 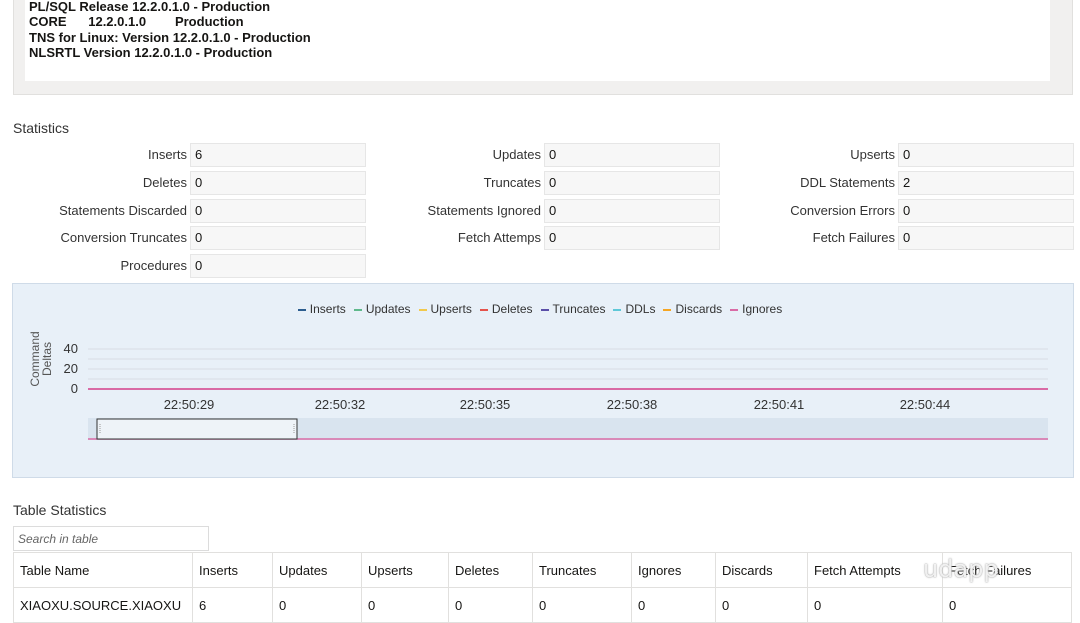 What do you see at coordinates (103, 605) in the screenshot?
I see `table-cell: XIAOXU.SOURCE.XIAOXU` at bounding box center [103, 605].